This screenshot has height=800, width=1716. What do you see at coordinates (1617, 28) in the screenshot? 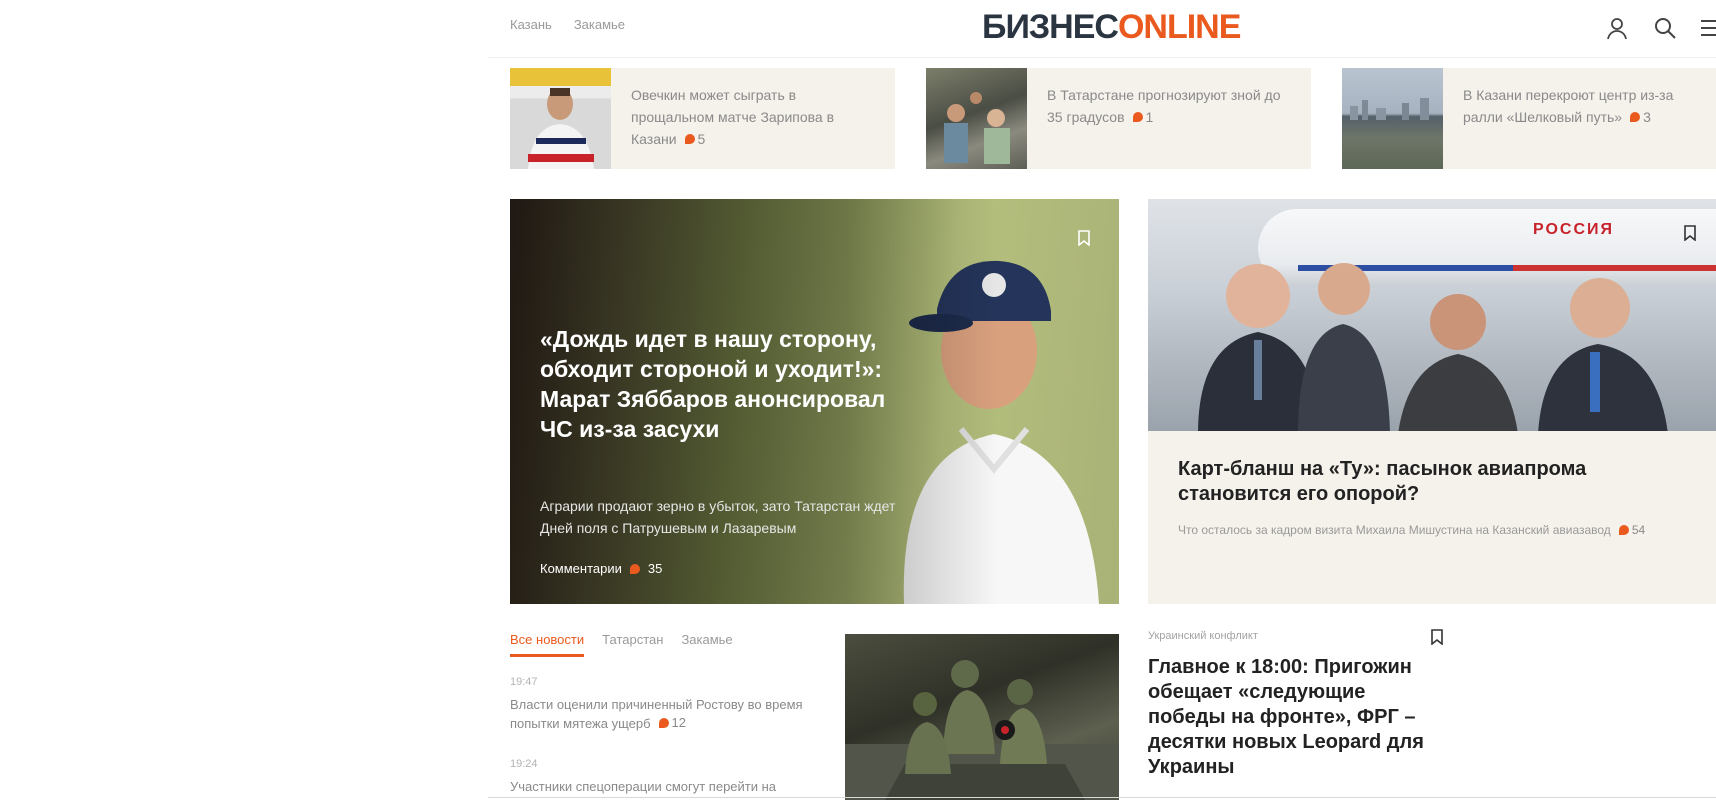
I see `user-icon` at bounding box center [1617, 28].